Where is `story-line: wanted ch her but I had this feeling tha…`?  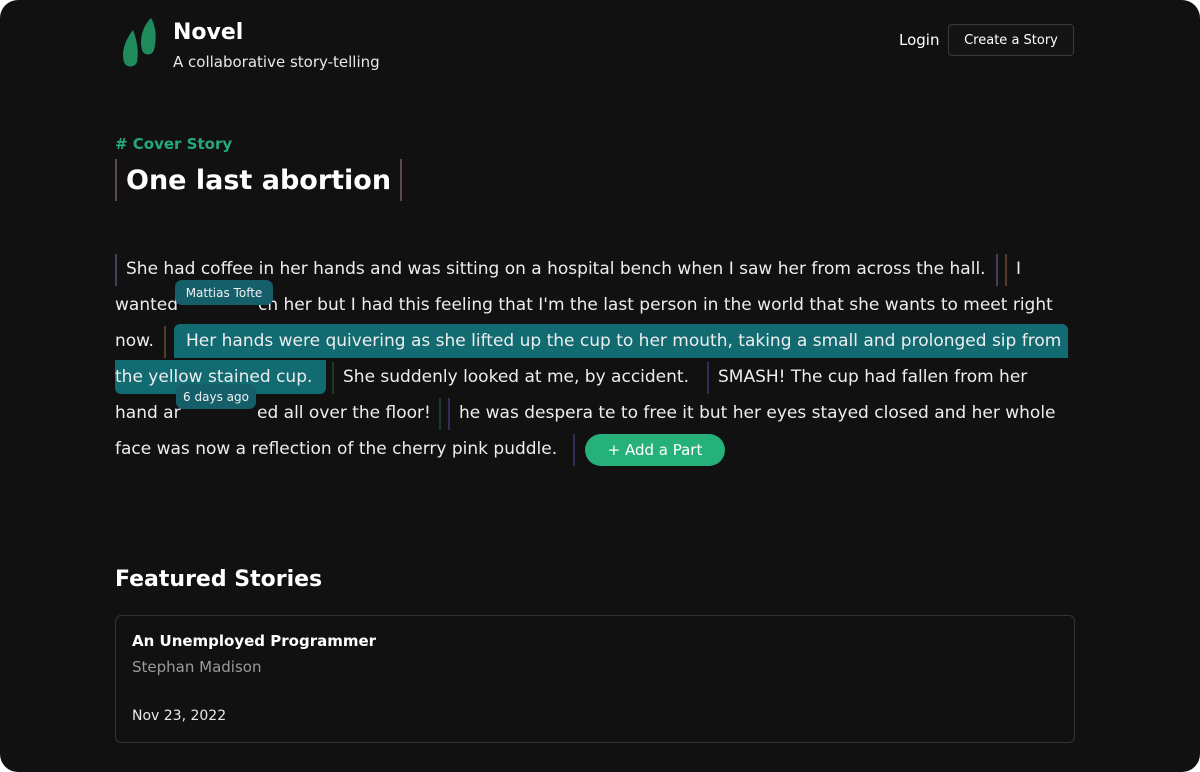 story-line: wanted ch her but I had this feeling tha… is located at coordinates (595, 302).